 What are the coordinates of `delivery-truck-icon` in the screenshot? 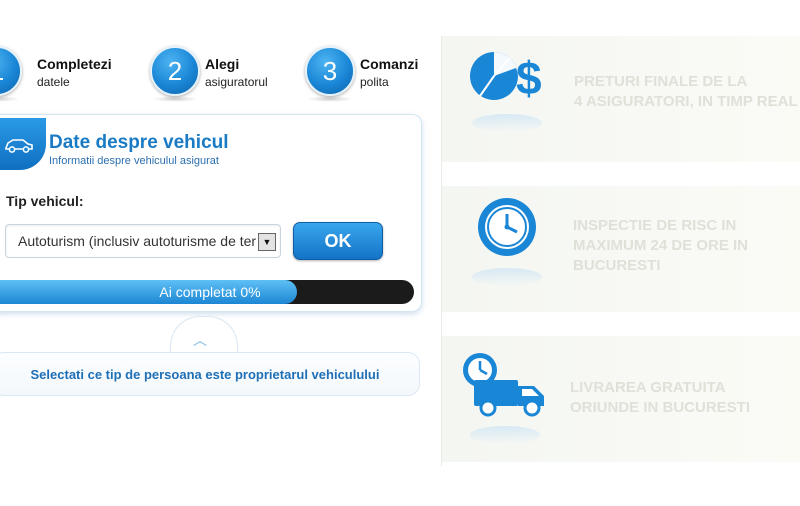 It's located at (505, 385).